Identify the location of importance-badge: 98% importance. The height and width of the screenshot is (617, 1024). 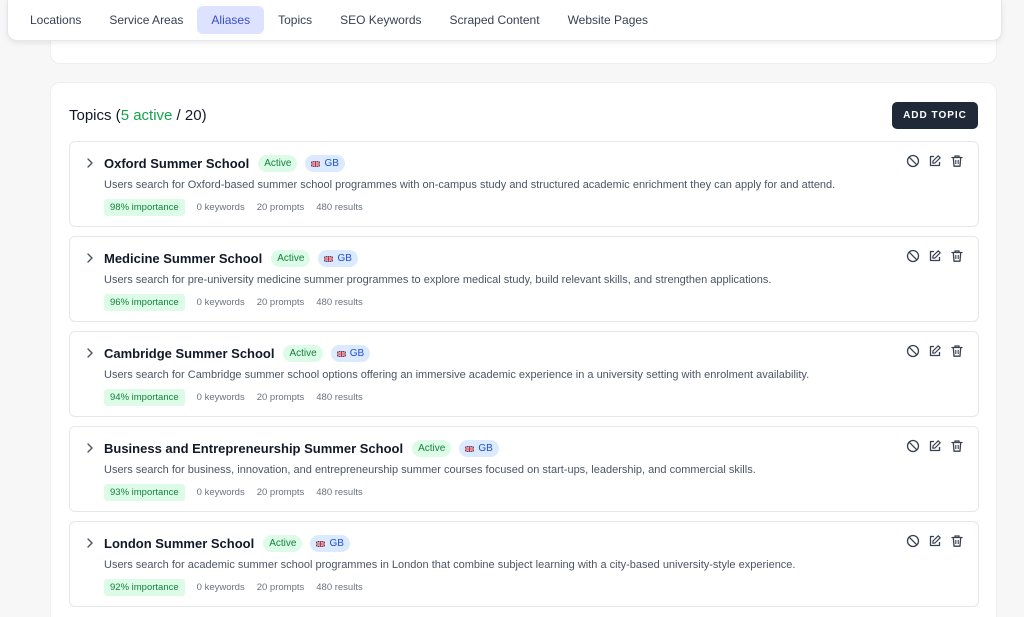
(144, 207).